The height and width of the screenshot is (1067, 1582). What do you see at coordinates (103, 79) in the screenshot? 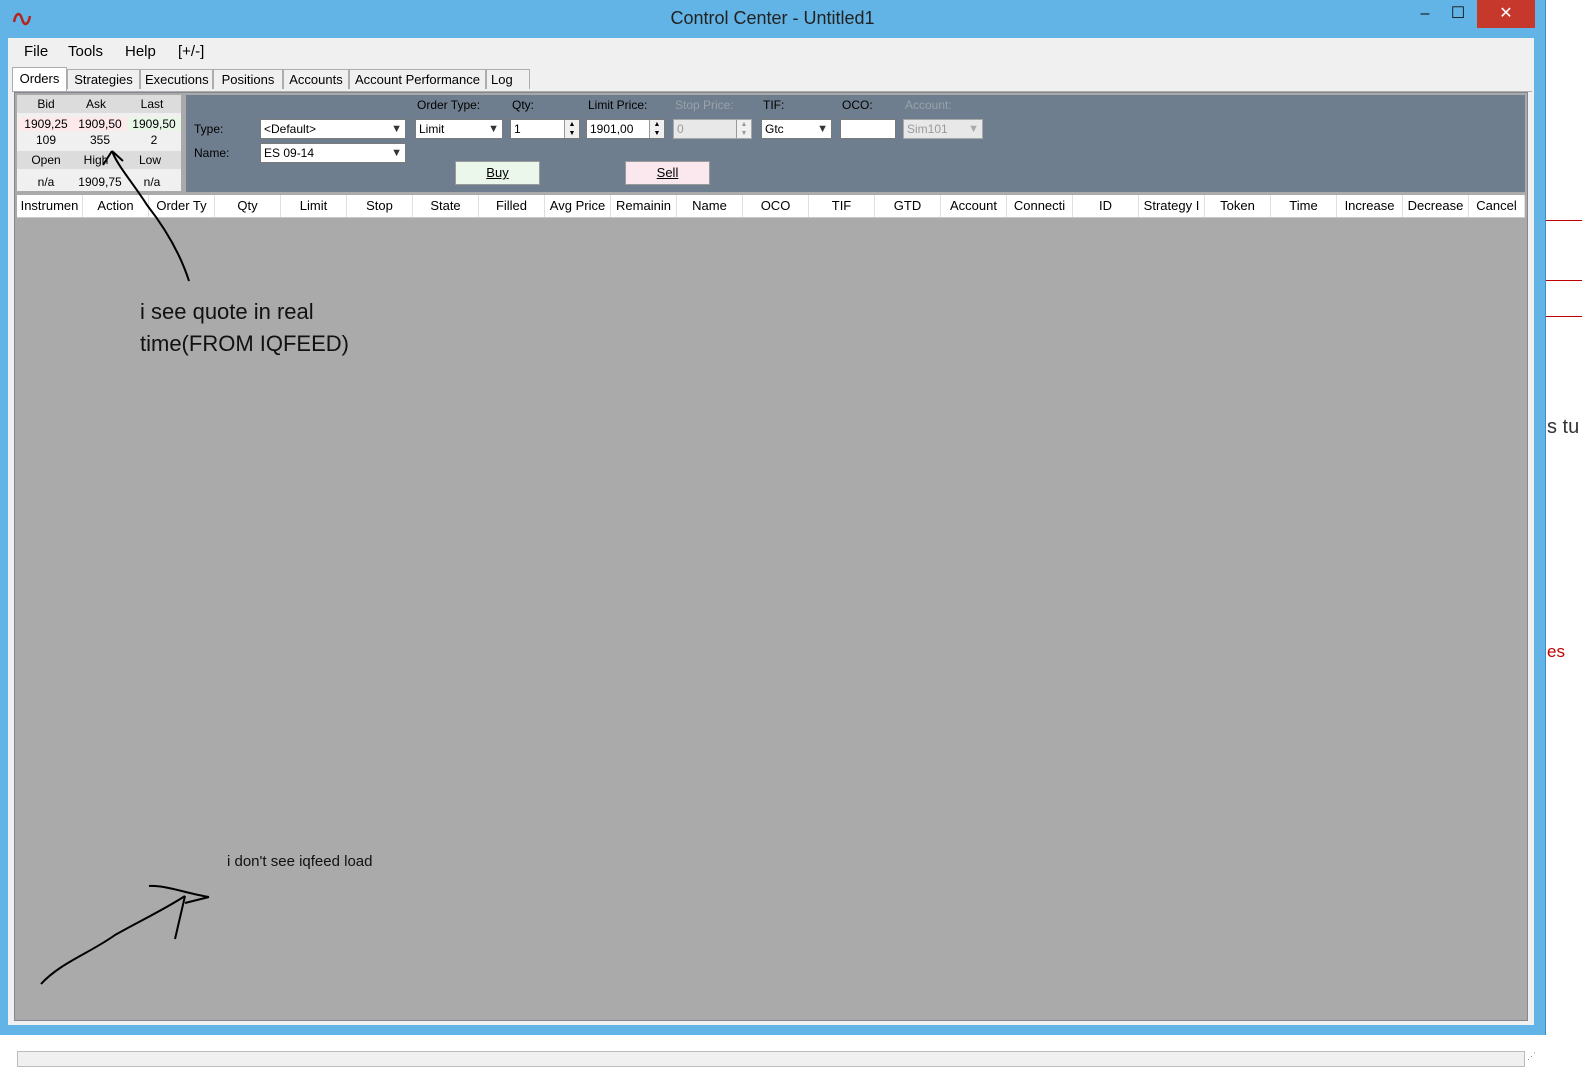
I see `tab-strategies: Strategies` at bounding box center [103, 79].